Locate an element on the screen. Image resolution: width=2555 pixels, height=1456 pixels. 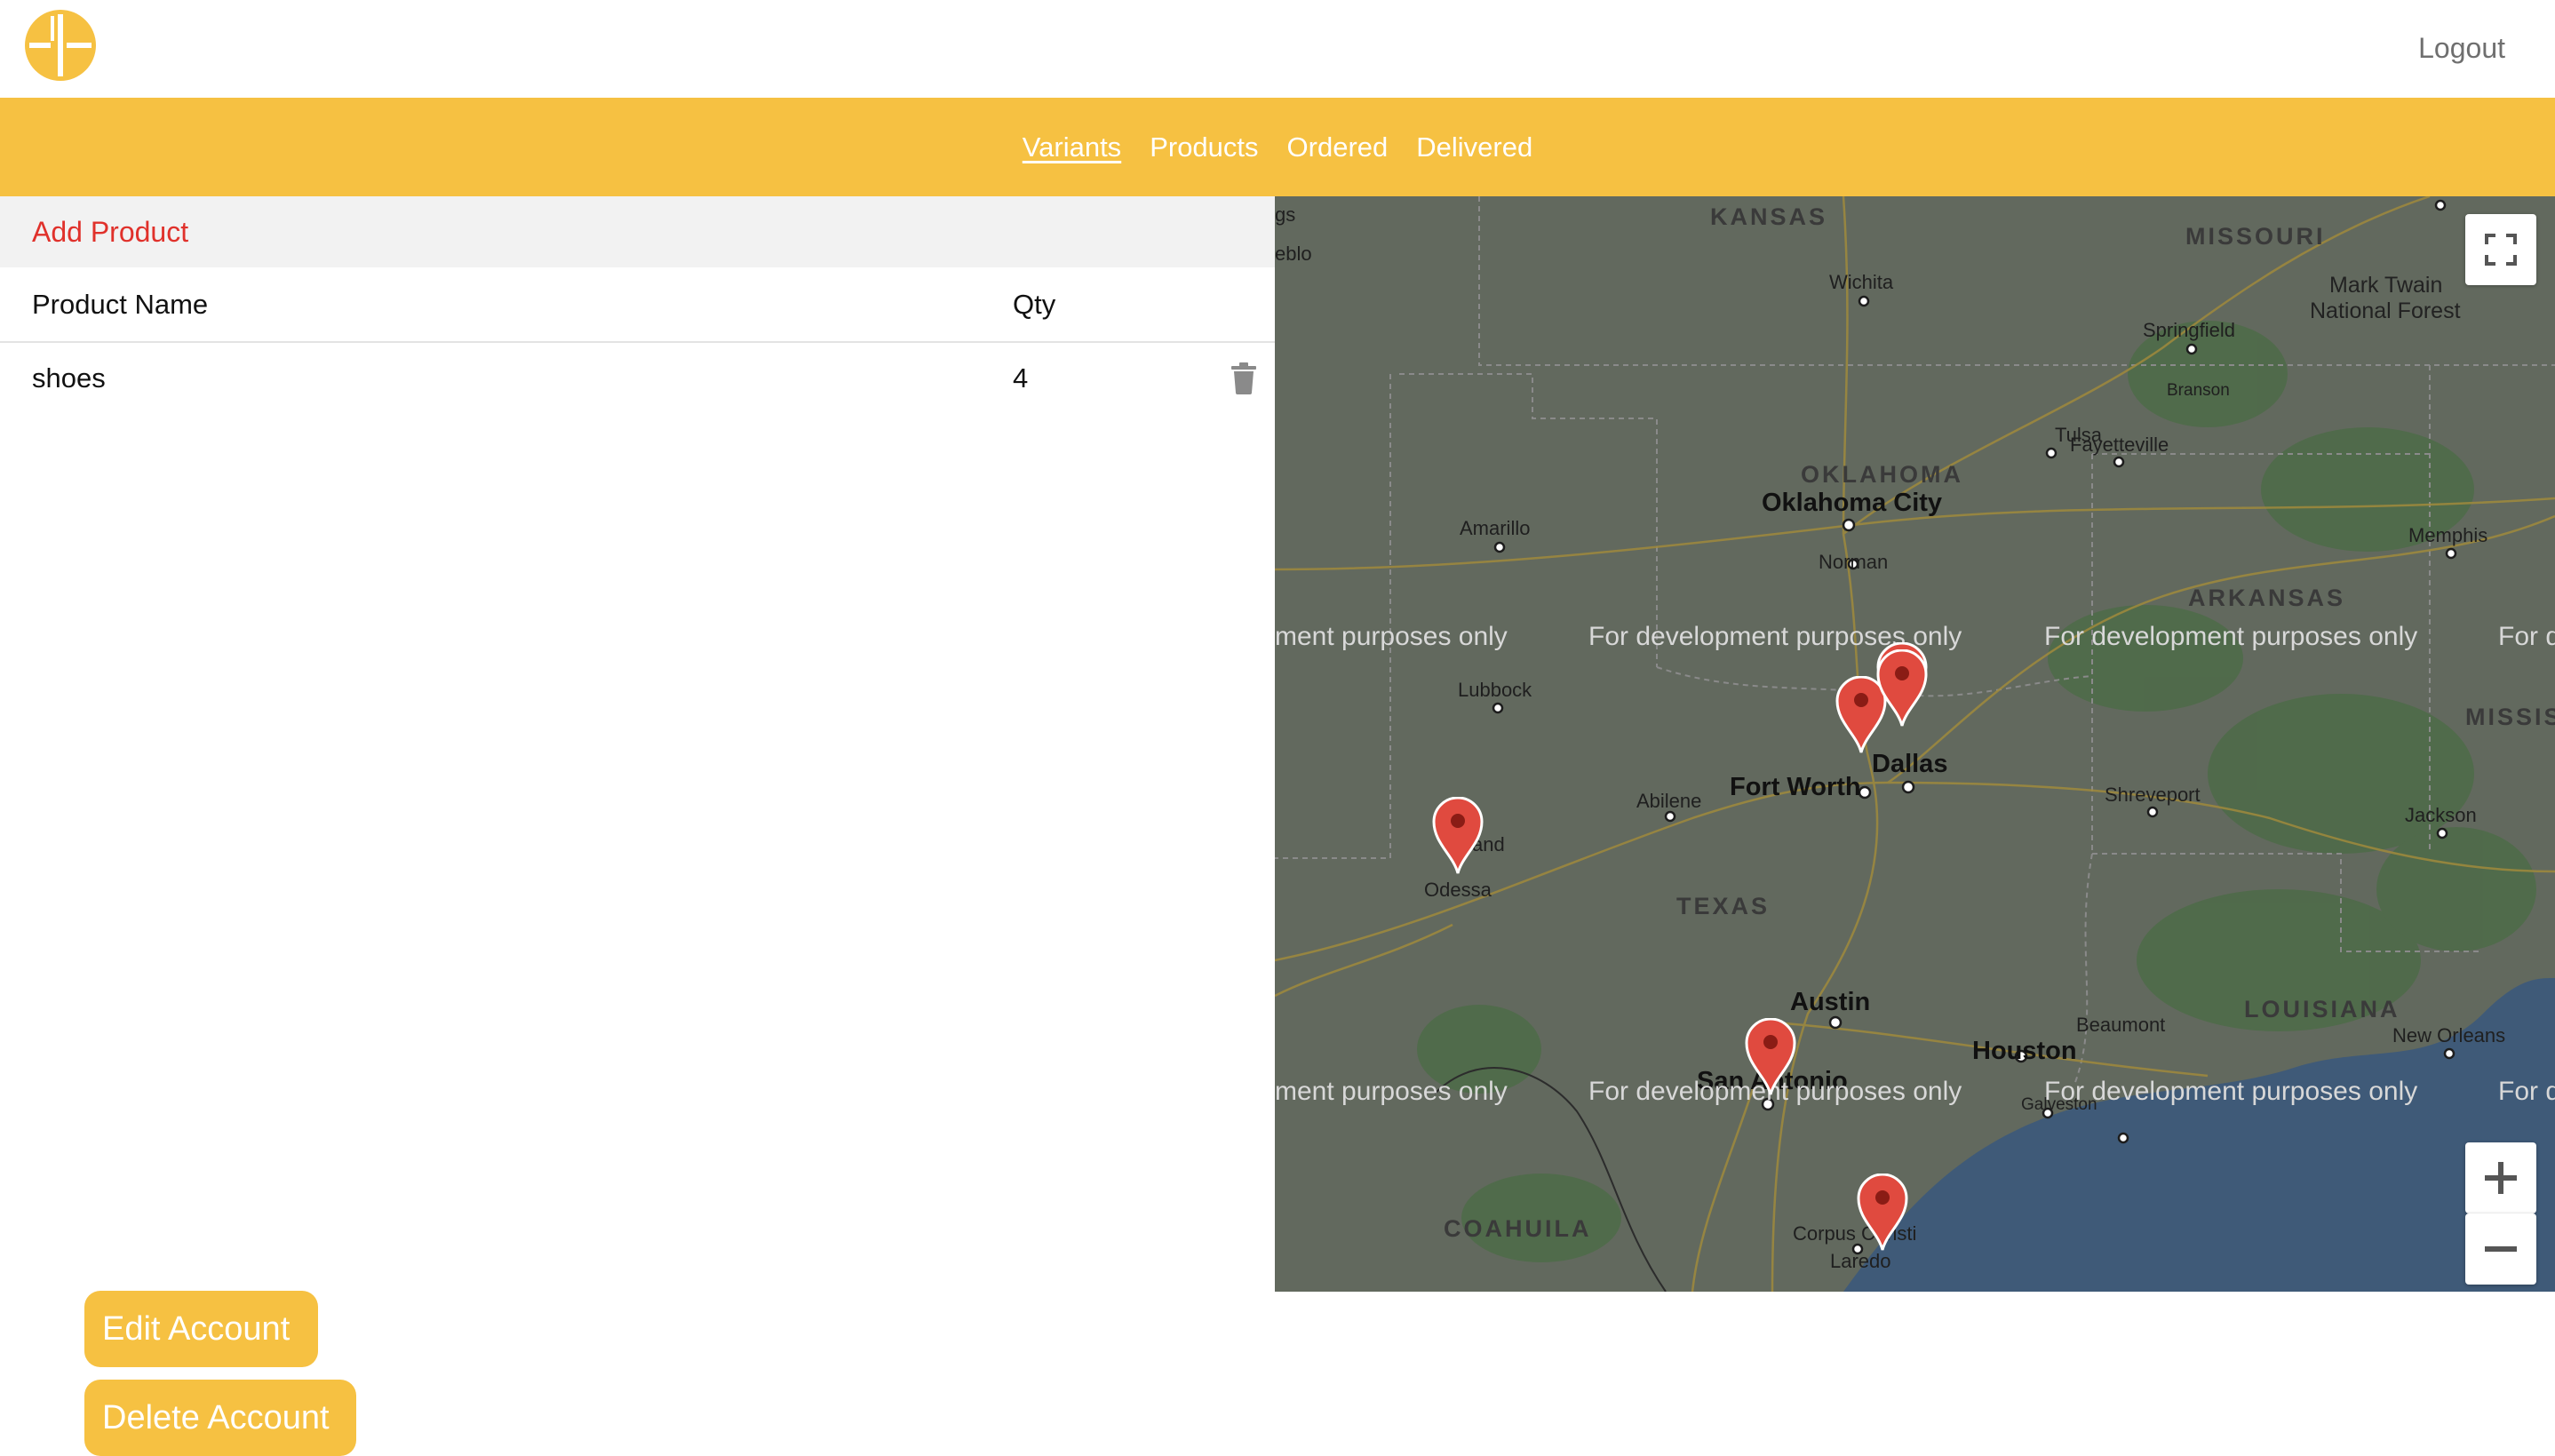
city-label: Odessa is located at coordinates (1458, 890).